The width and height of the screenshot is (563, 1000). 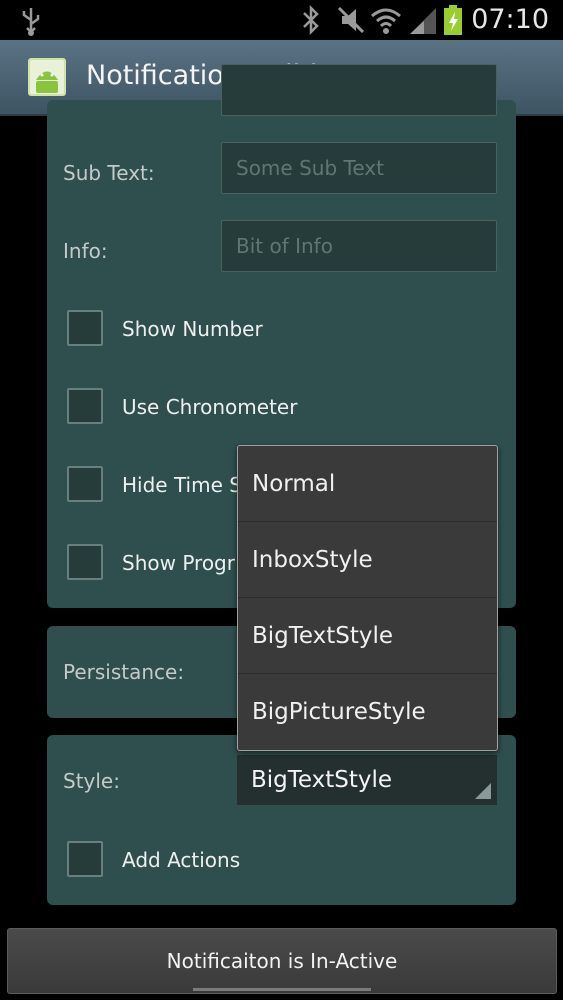 I want to click on status-bar: 07:10, so click(x=281, y=20).